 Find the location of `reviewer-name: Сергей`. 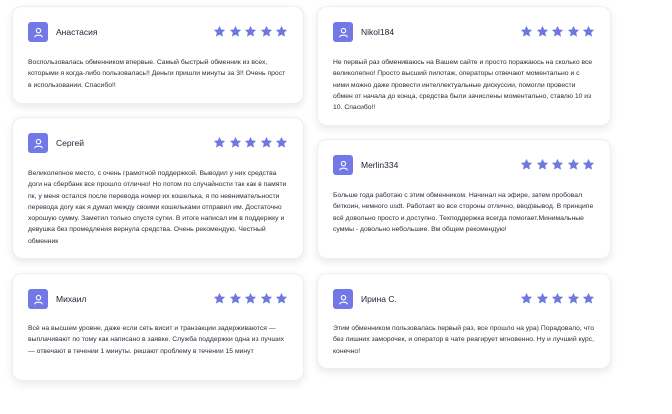

reviewer-name: Сергей is located at coordinates (70, 143).